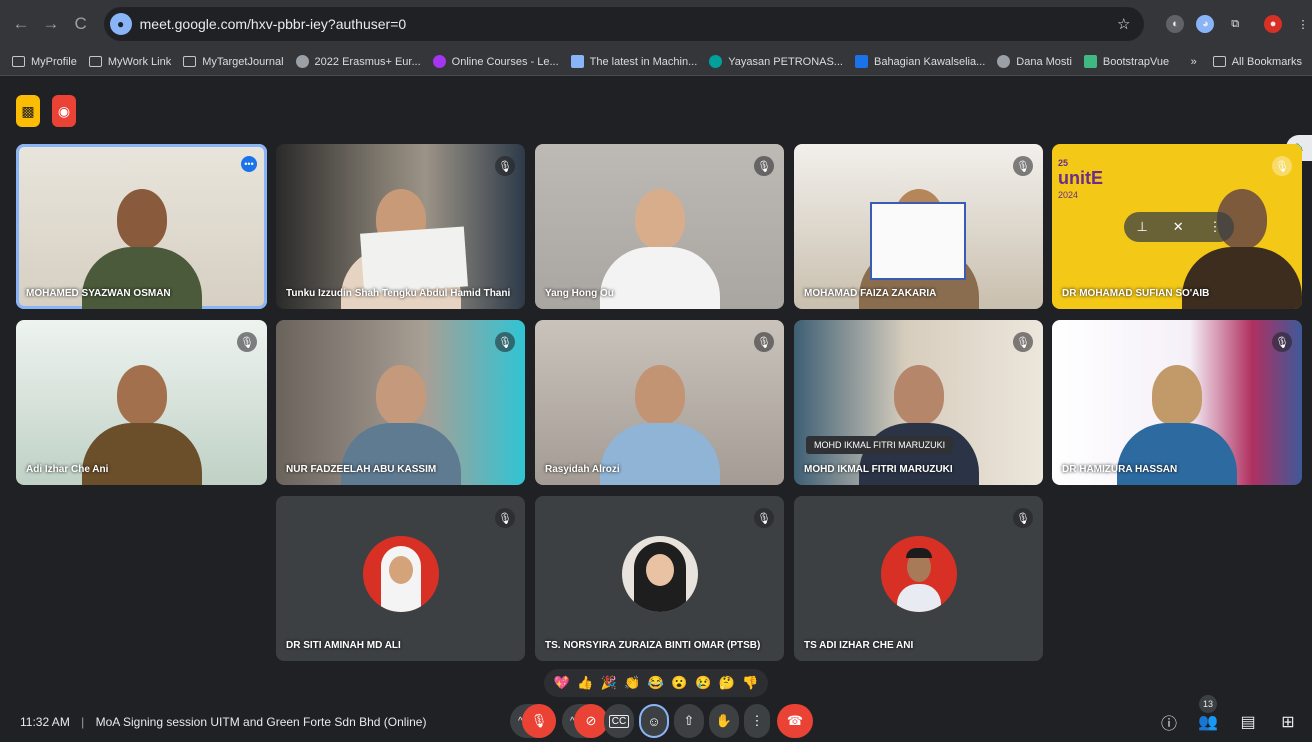 The height and width of the screenshot is (742, 1312). I want to click on participant-tile: 🎙 DR HAMIZURA HASSAN, so click(1177, 402).